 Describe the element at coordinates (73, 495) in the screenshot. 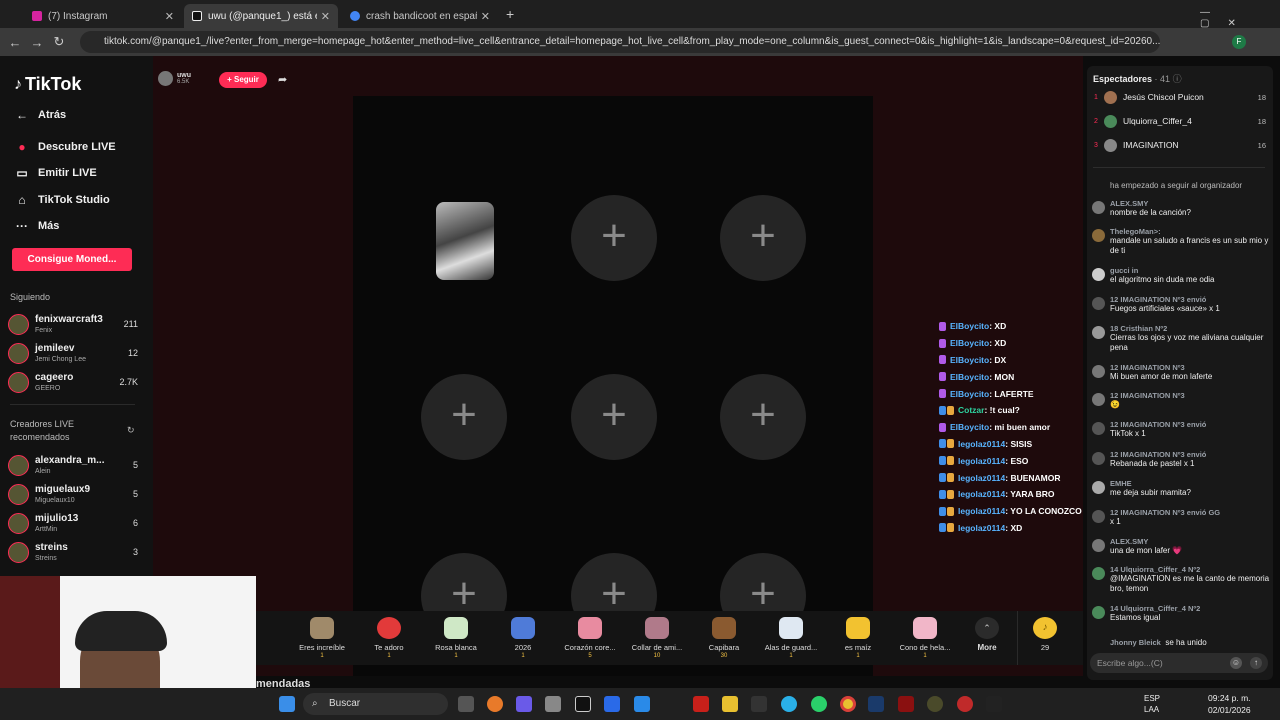

I see `recommended-user: miguelaux9 Miguelaux10 5` at that location.